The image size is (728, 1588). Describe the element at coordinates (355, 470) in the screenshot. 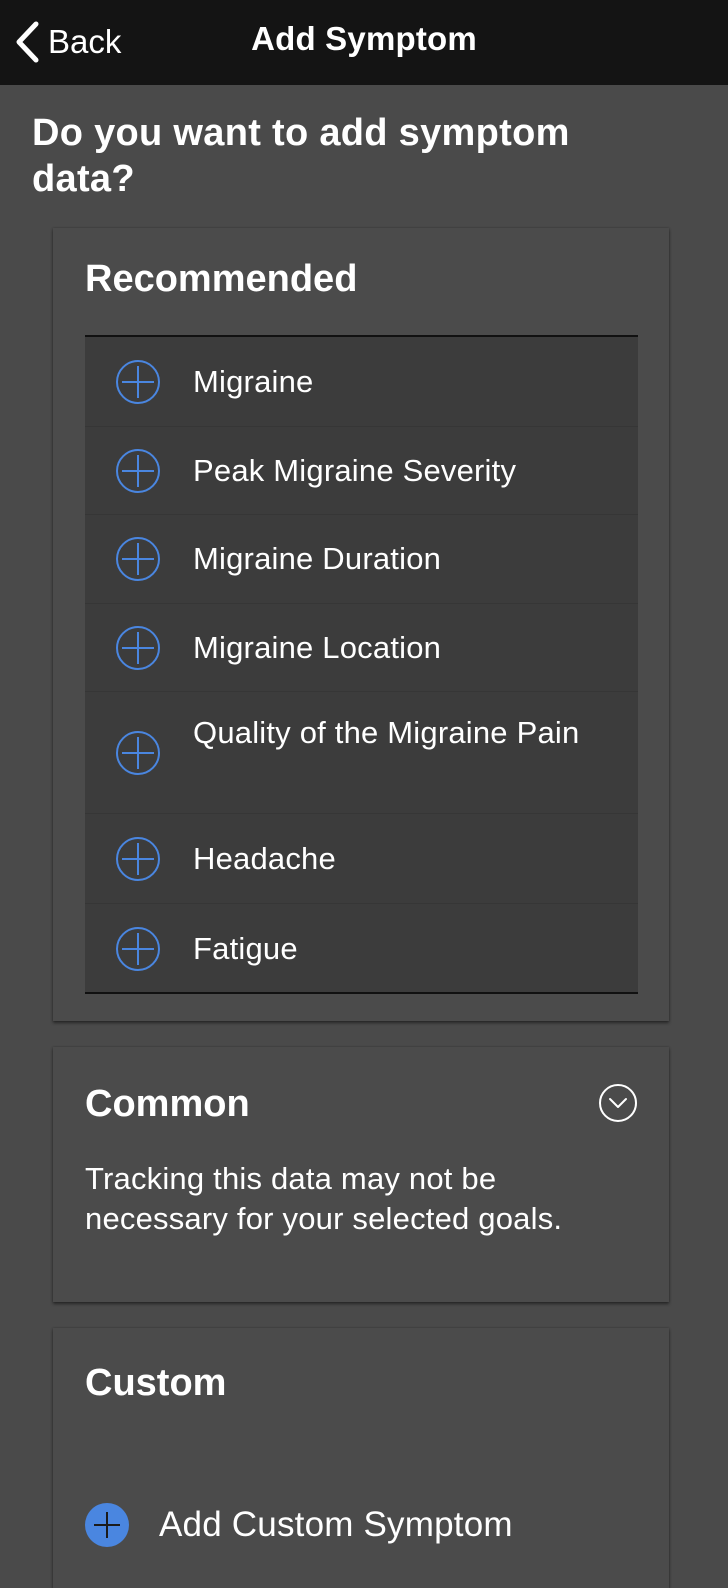

I see `list-item-label: Peak Migraine Severity` at that location.